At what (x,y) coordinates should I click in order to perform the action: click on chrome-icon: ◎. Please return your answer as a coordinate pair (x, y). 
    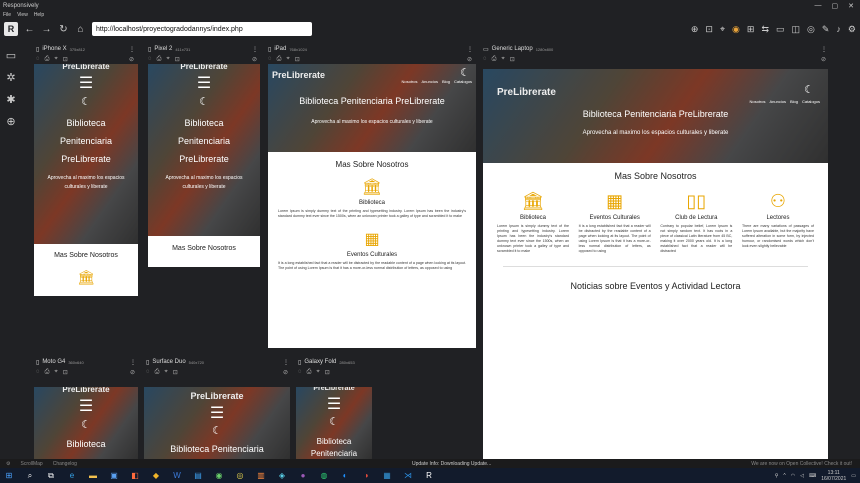
    Looking at the image, I should click on (240, 476).